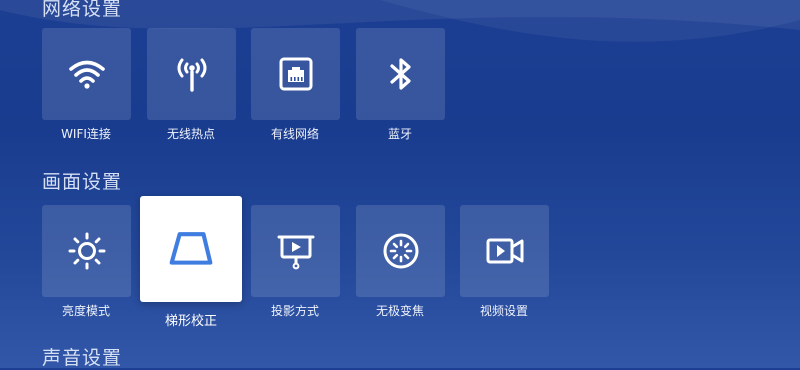 The image size is (800, 370). Describe the element at coordinates (399, 311) in the screenshot. I see `tile-label-focus: 无极变焦` at that location.